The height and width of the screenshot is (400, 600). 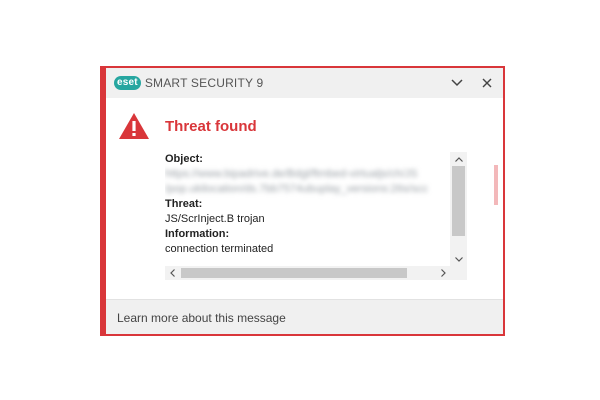 I want to click on scroll-down-button, so click(x=458, y=259).